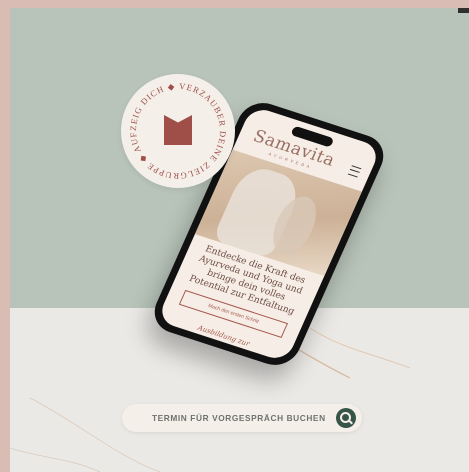 This screenshot has width=469, height=472. I want to click on search-icon, so click(346, 418).